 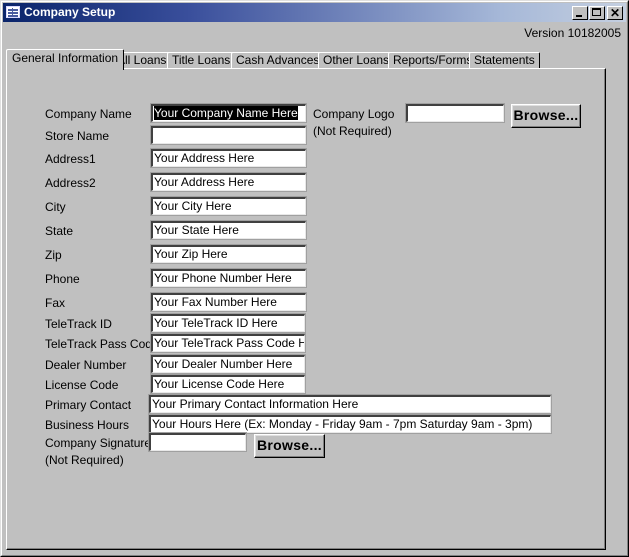 I want to click on teletrack-id-label: TeleTrack ID, so click(x=78, y=324).